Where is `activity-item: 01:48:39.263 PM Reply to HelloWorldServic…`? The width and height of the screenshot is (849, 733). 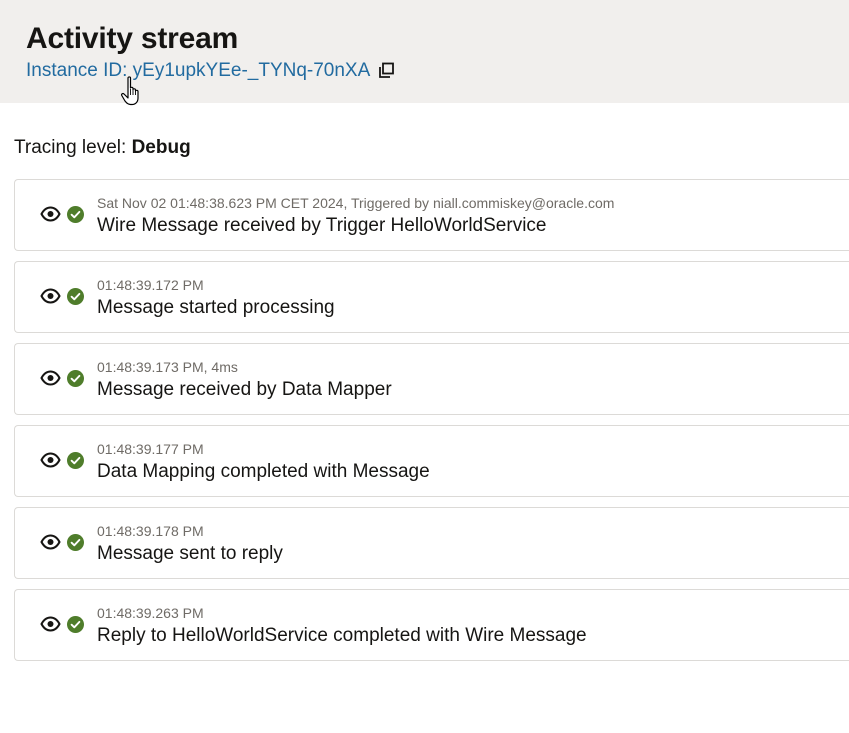
activity-item: 01:48:39.263 PM Reply to HelloWorldServic… is located at coordinates (431, 625).